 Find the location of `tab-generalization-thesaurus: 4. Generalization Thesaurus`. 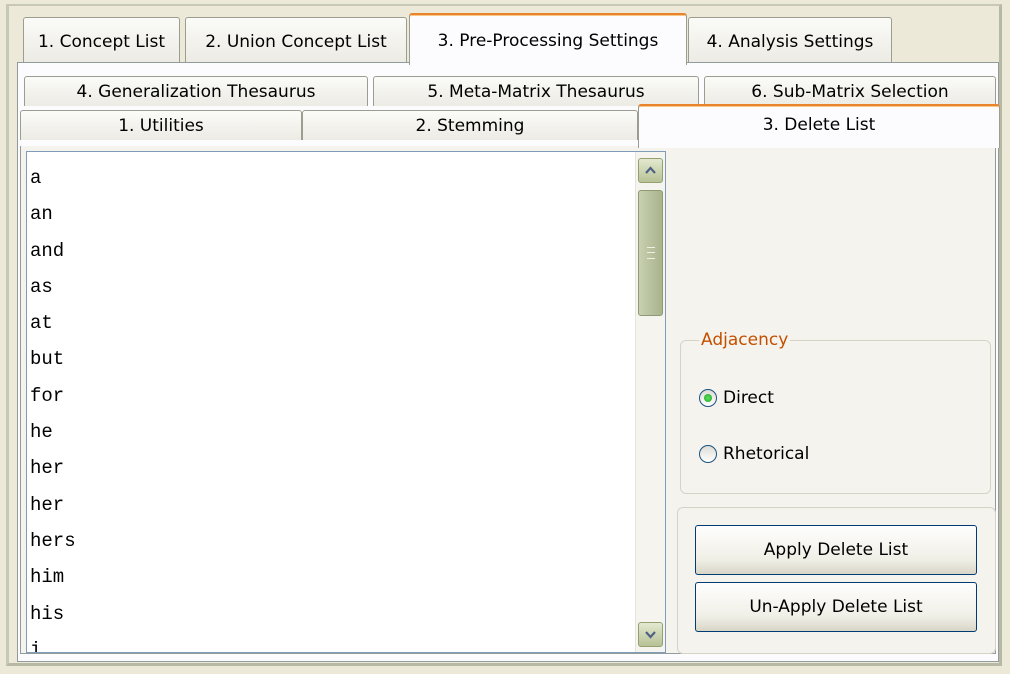

tab-generalization-thesaurus: 4. Generalization Thesaurus is located at coordinates (196, 91).